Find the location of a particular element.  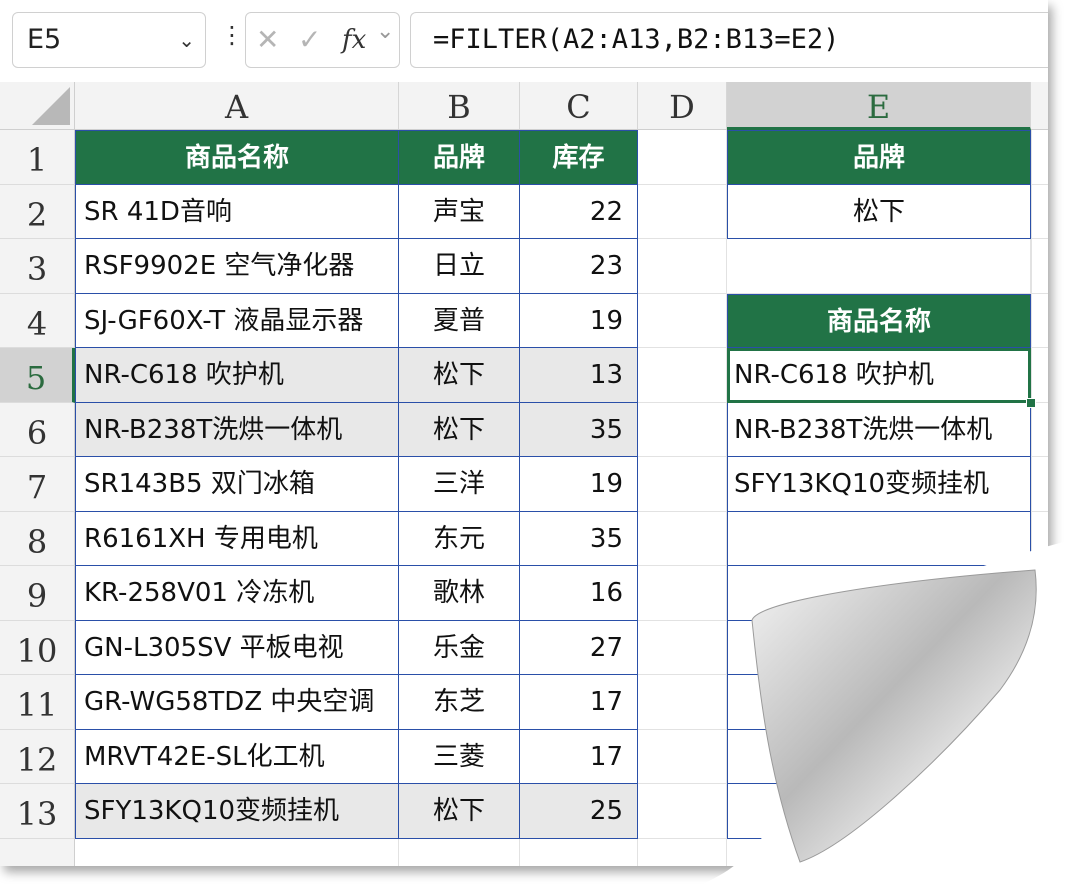

column-header-b: B is located at coordinates (459, 106).